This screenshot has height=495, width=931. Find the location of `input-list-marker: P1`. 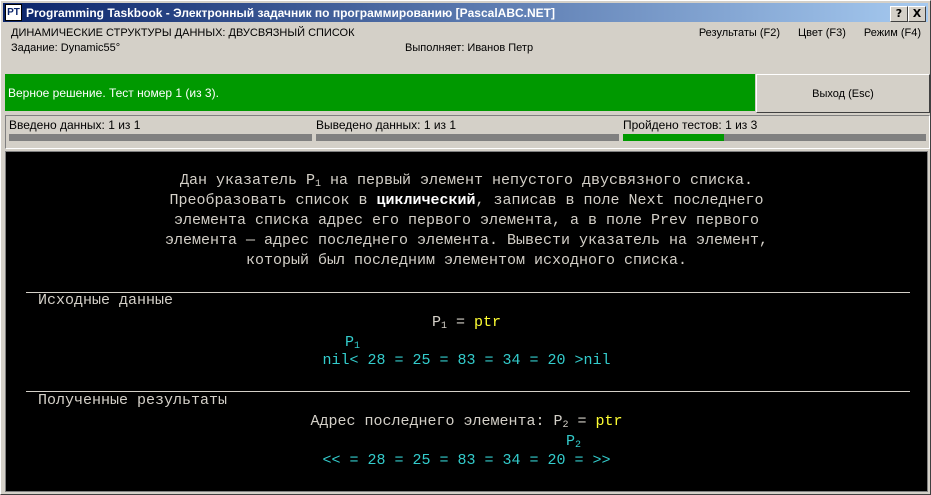

input-list-marker: P1 is located at coordinates (353, 343).